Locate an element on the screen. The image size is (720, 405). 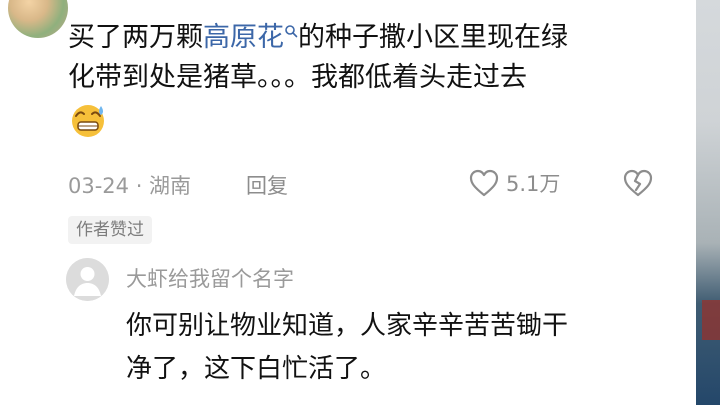
reply-button: 回复 is located at coordinates (267, 185).